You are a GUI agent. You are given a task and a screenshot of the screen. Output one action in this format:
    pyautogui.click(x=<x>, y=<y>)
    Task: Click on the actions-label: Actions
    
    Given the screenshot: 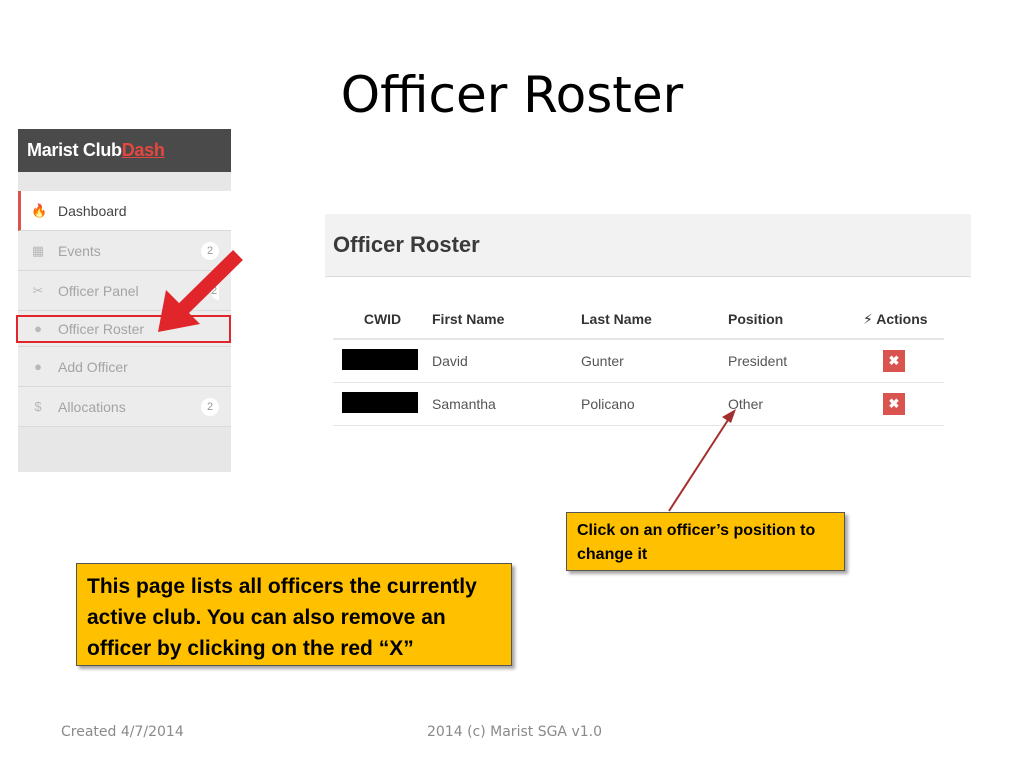 What is the action you would take?
    pyautogui.click(x=902, y=318)
    